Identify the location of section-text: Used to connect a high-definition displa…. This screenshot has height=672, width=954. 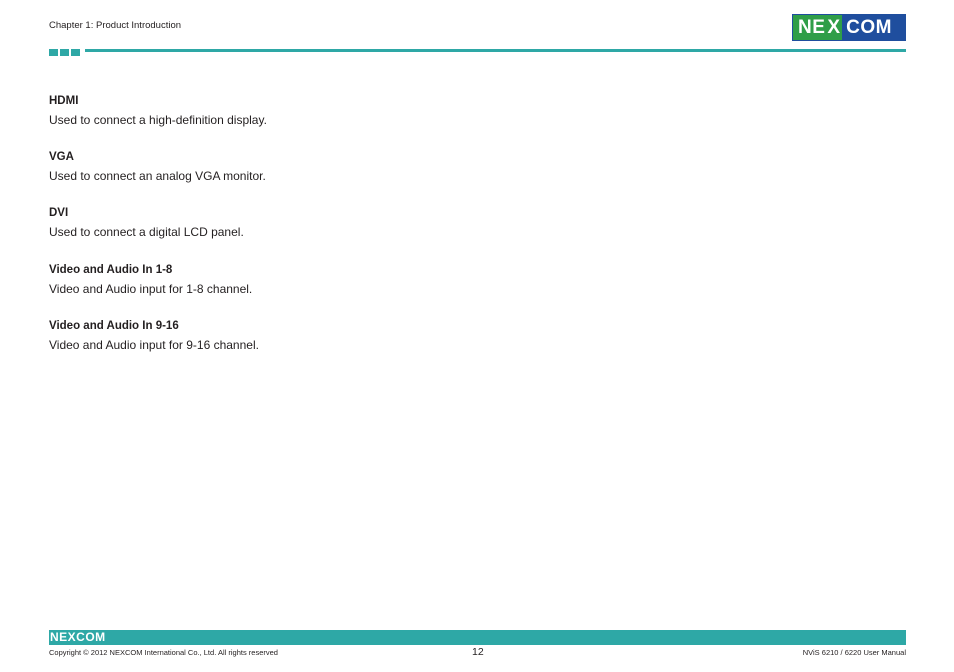
(158, 120).